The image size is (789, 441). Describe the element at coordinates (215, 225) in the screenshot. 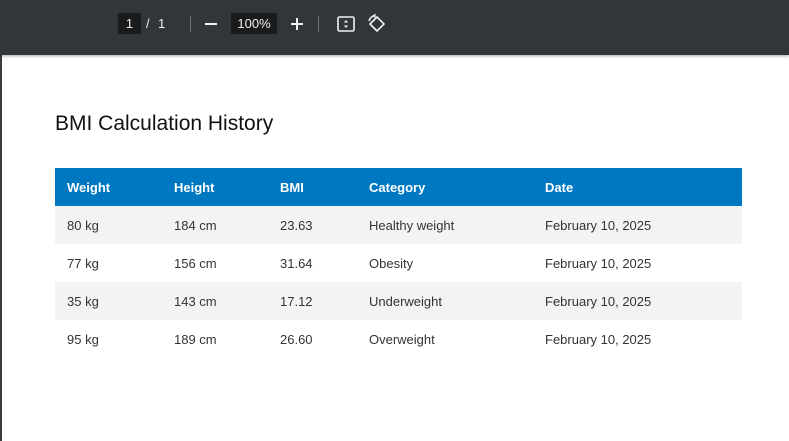

I see `height-cell: 184 cm` at that location.